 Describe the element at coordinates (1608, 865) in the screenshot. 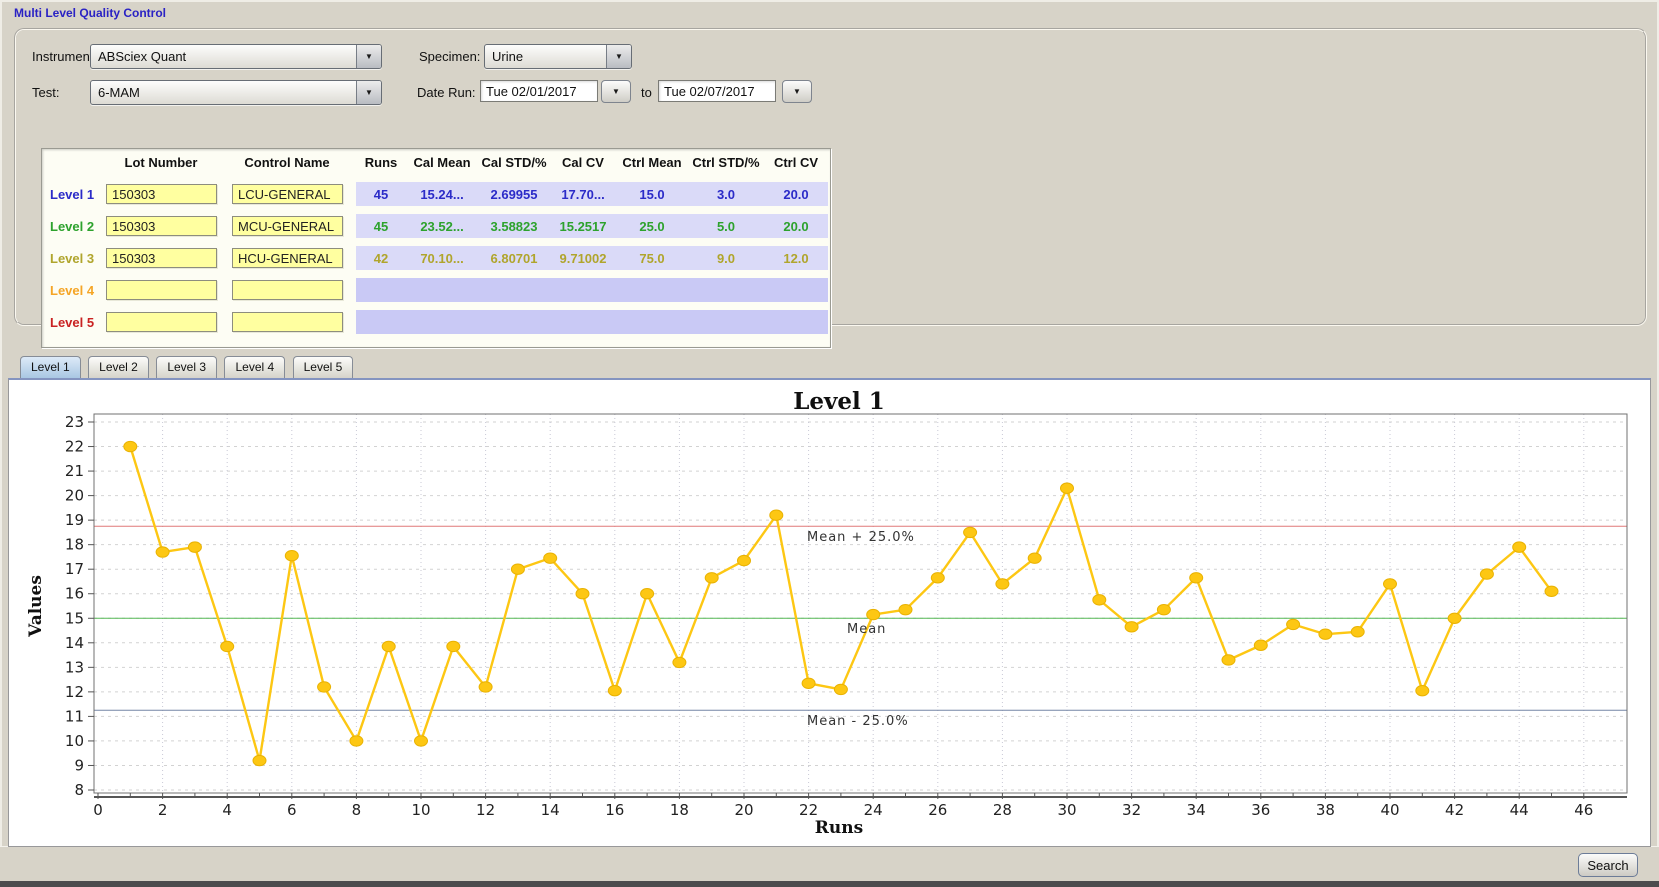

I see `search-button: Search` at that location.